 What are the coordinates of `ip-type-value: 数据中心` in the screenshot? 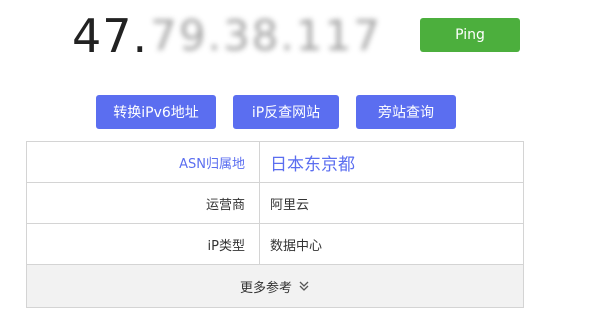 It's located at (296, 246).